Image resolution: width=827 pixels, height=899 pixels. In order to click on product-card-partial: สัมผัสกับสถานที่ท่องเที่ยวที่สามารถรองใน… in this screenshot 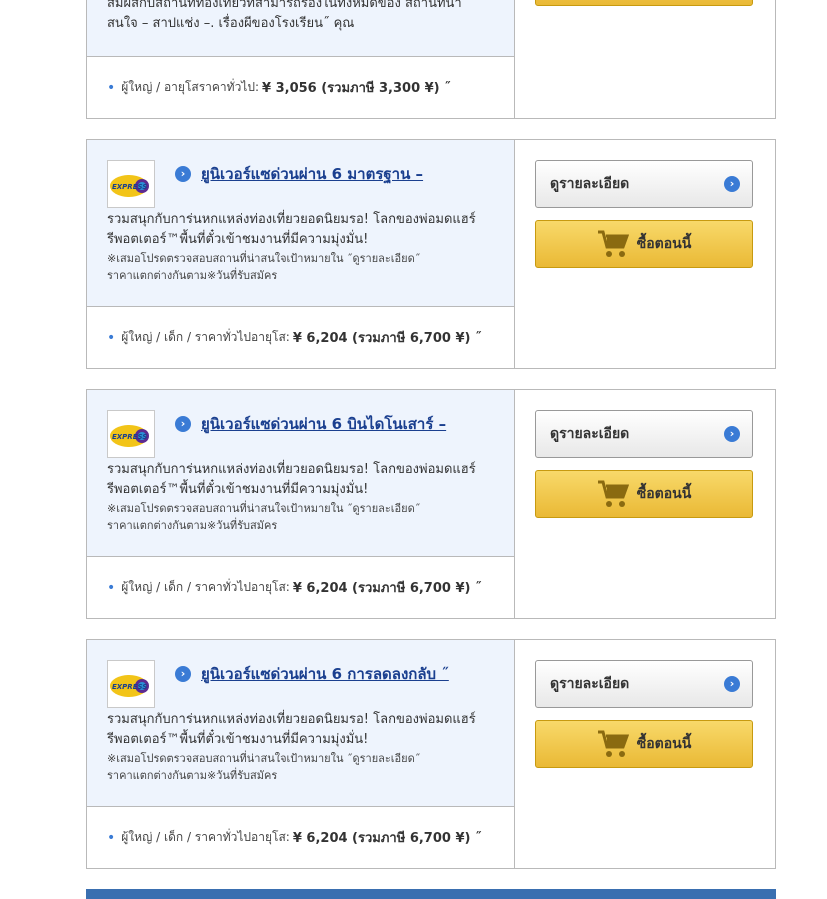, I will do `click(431, 59)`.